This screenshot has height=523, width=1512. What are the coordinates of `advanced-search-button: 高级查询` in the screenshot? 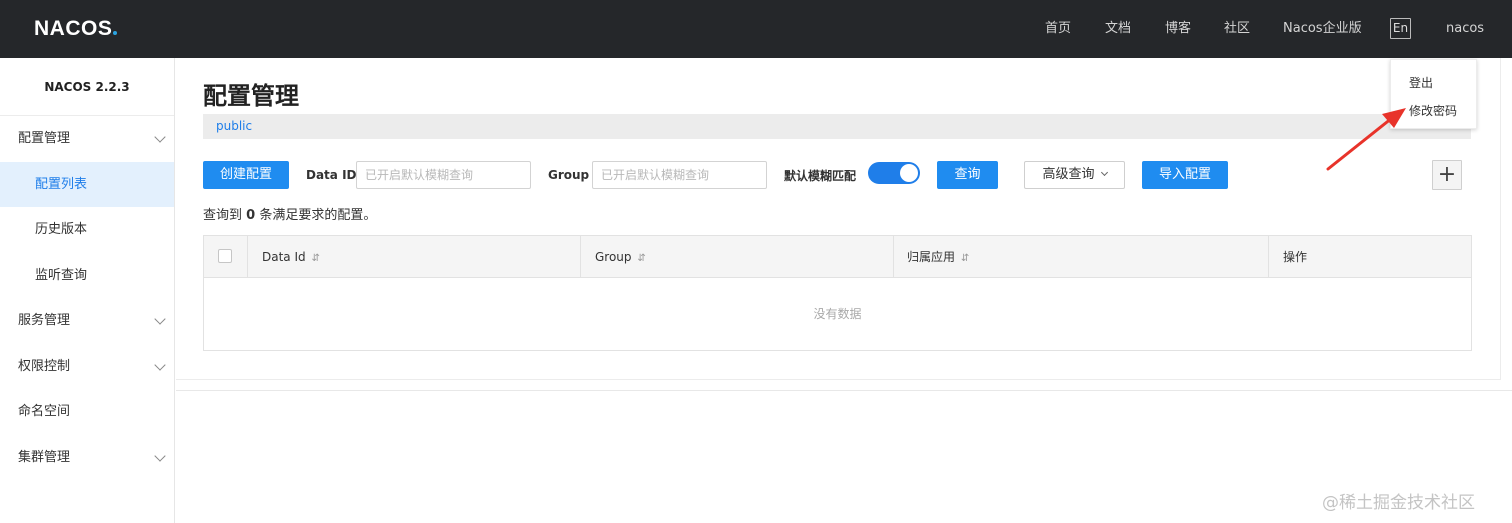 It's located at (1074, 175).